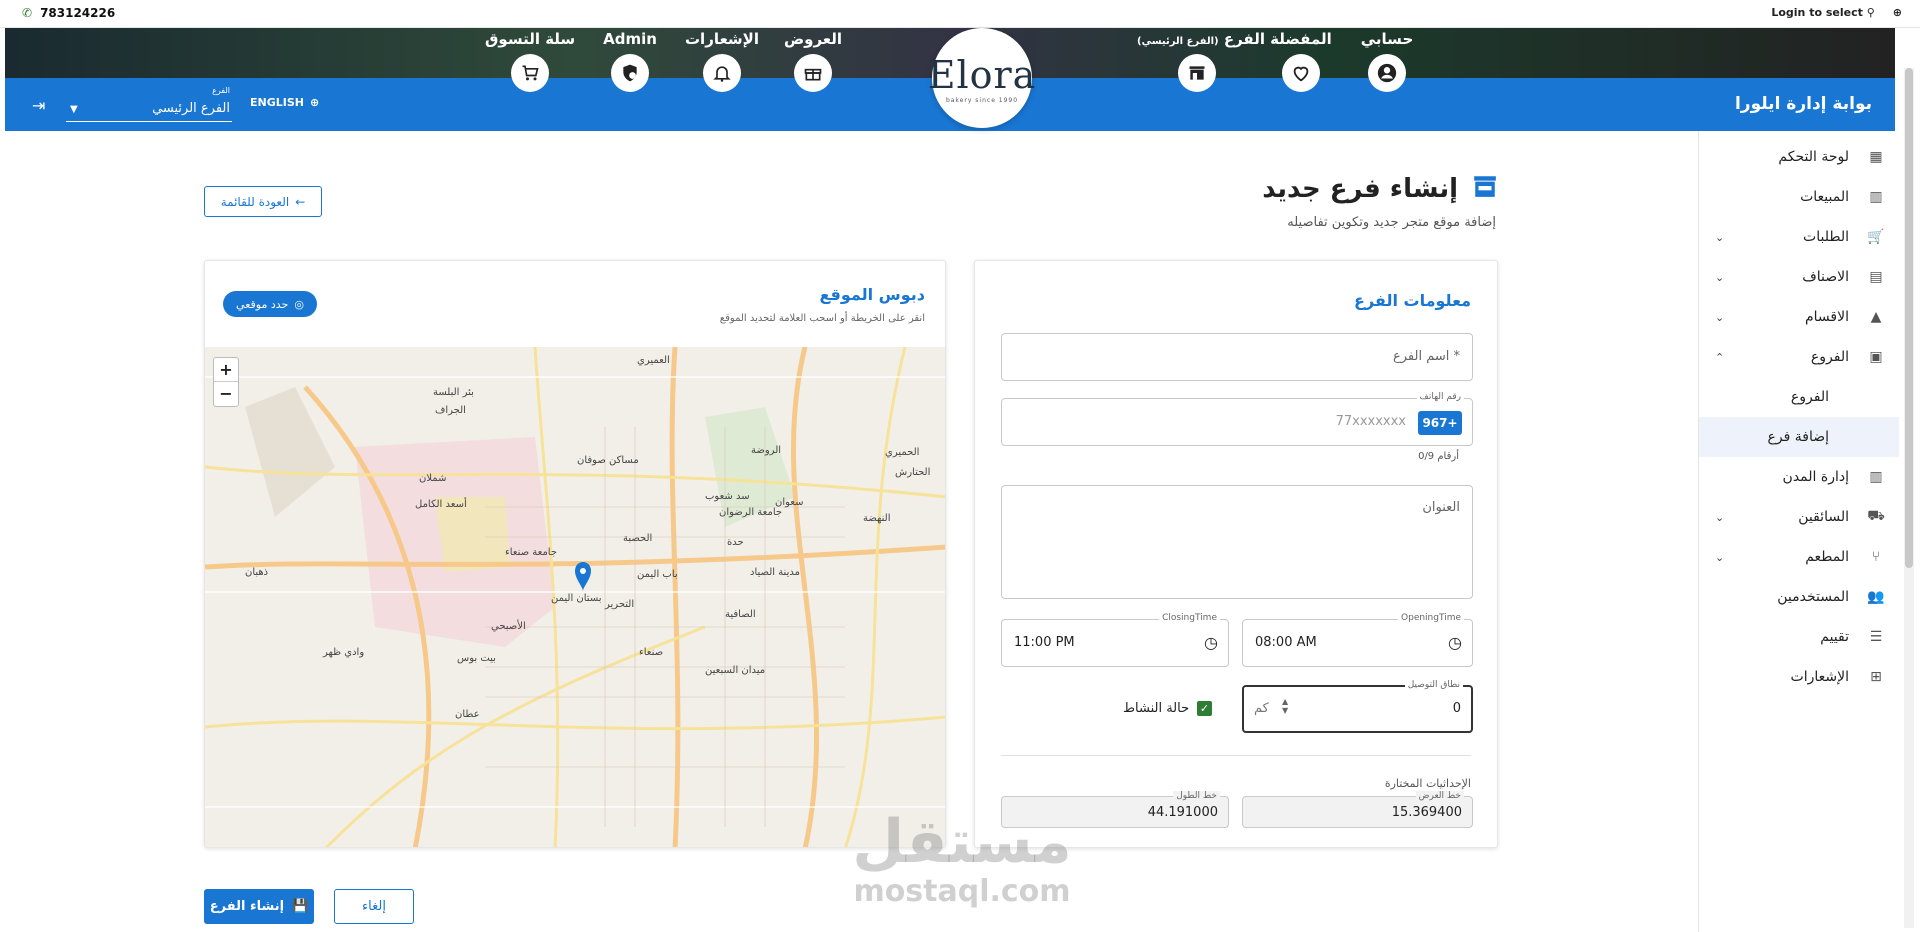 The width and height of the screenshot is (1920, 932). Describe the element at coordinates (453, 392) in the screenshot. I see `map-label: بئر البلسة` at that location.